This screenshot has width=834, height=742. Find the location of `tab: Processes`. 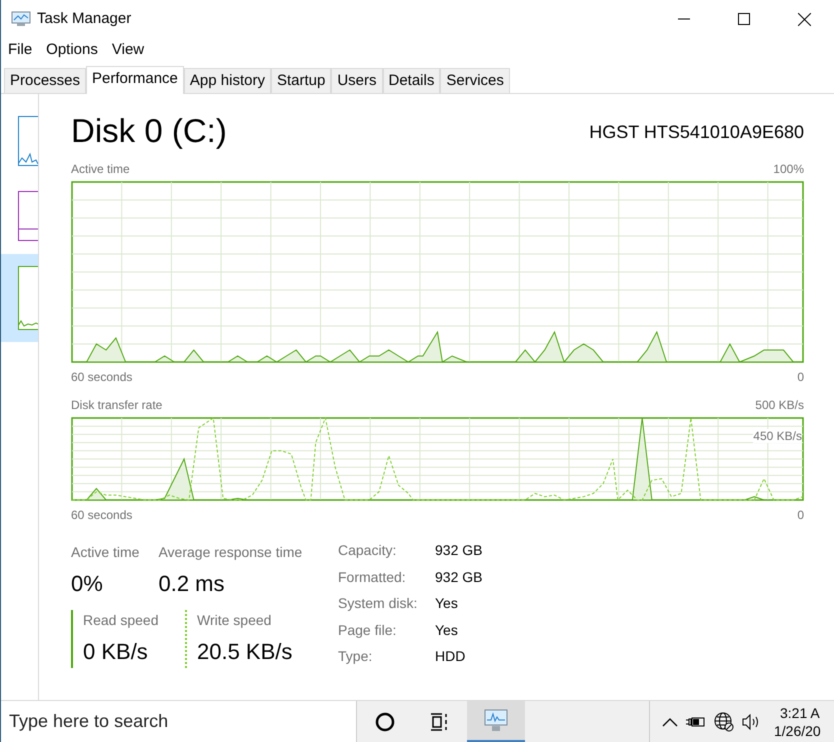

tab: Processes is located at coordinates (45, 80).